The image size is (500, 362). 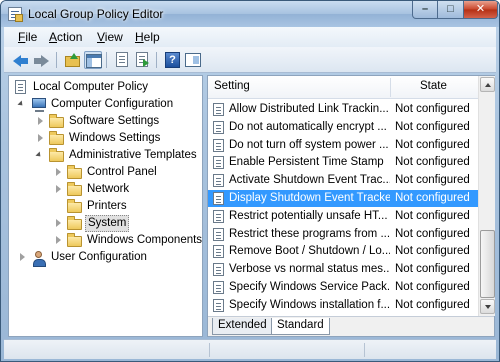 I want to click on action-pane-icon, so click(x=193, y=60).